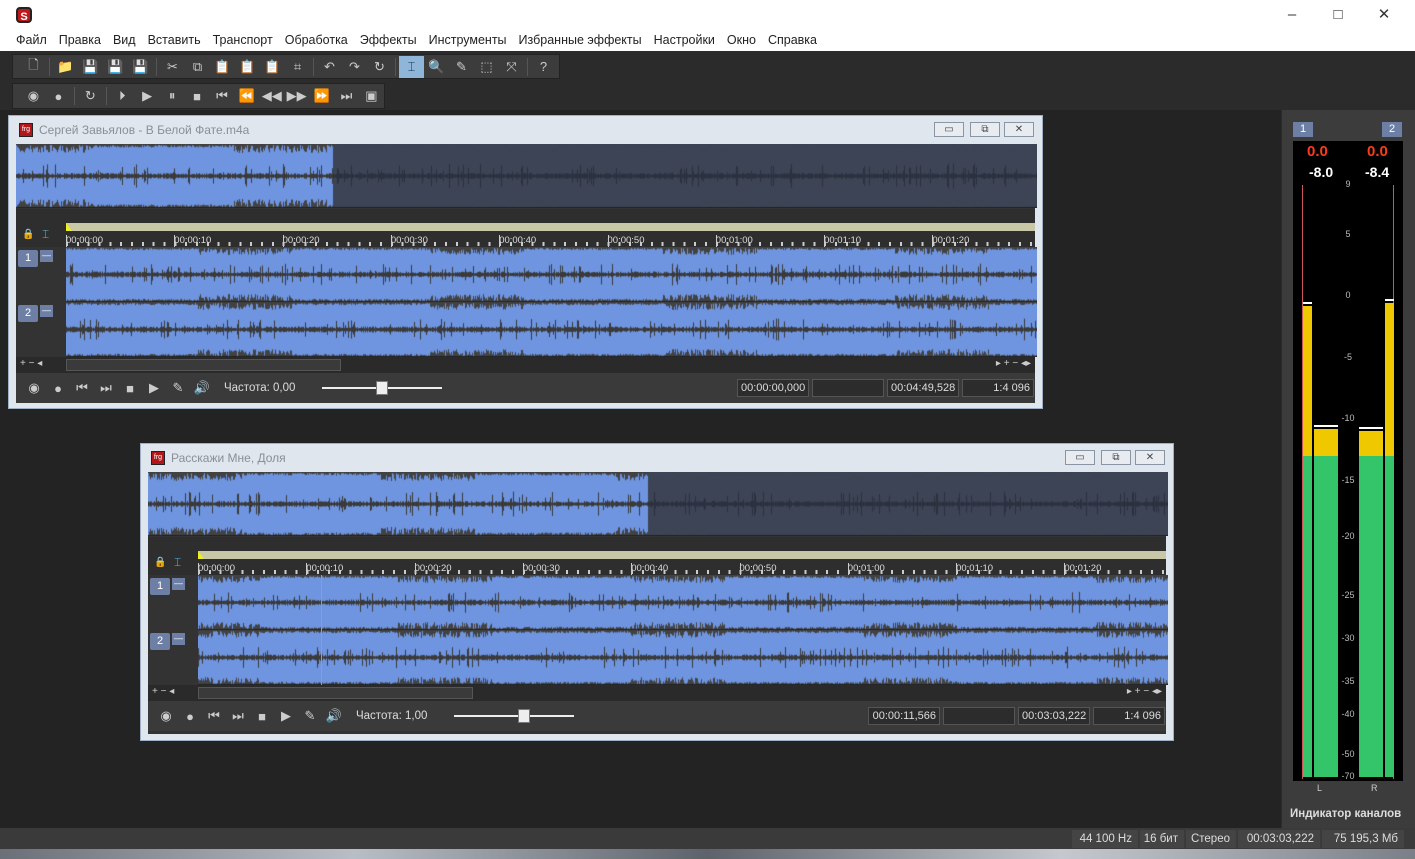 The image size is (1415, 859). What do you see at coordinates (1303, 129) in the screenshot?
I see `meter-channel-1: 1` at bounding box center [1303, 129].